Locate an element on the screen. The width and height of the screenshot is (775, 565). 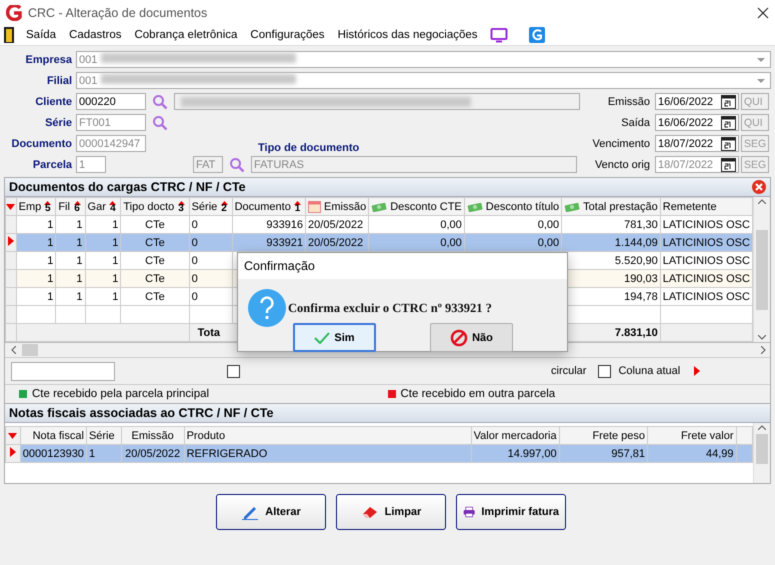
column-header: Remetente is located at coordinates (706, 207).